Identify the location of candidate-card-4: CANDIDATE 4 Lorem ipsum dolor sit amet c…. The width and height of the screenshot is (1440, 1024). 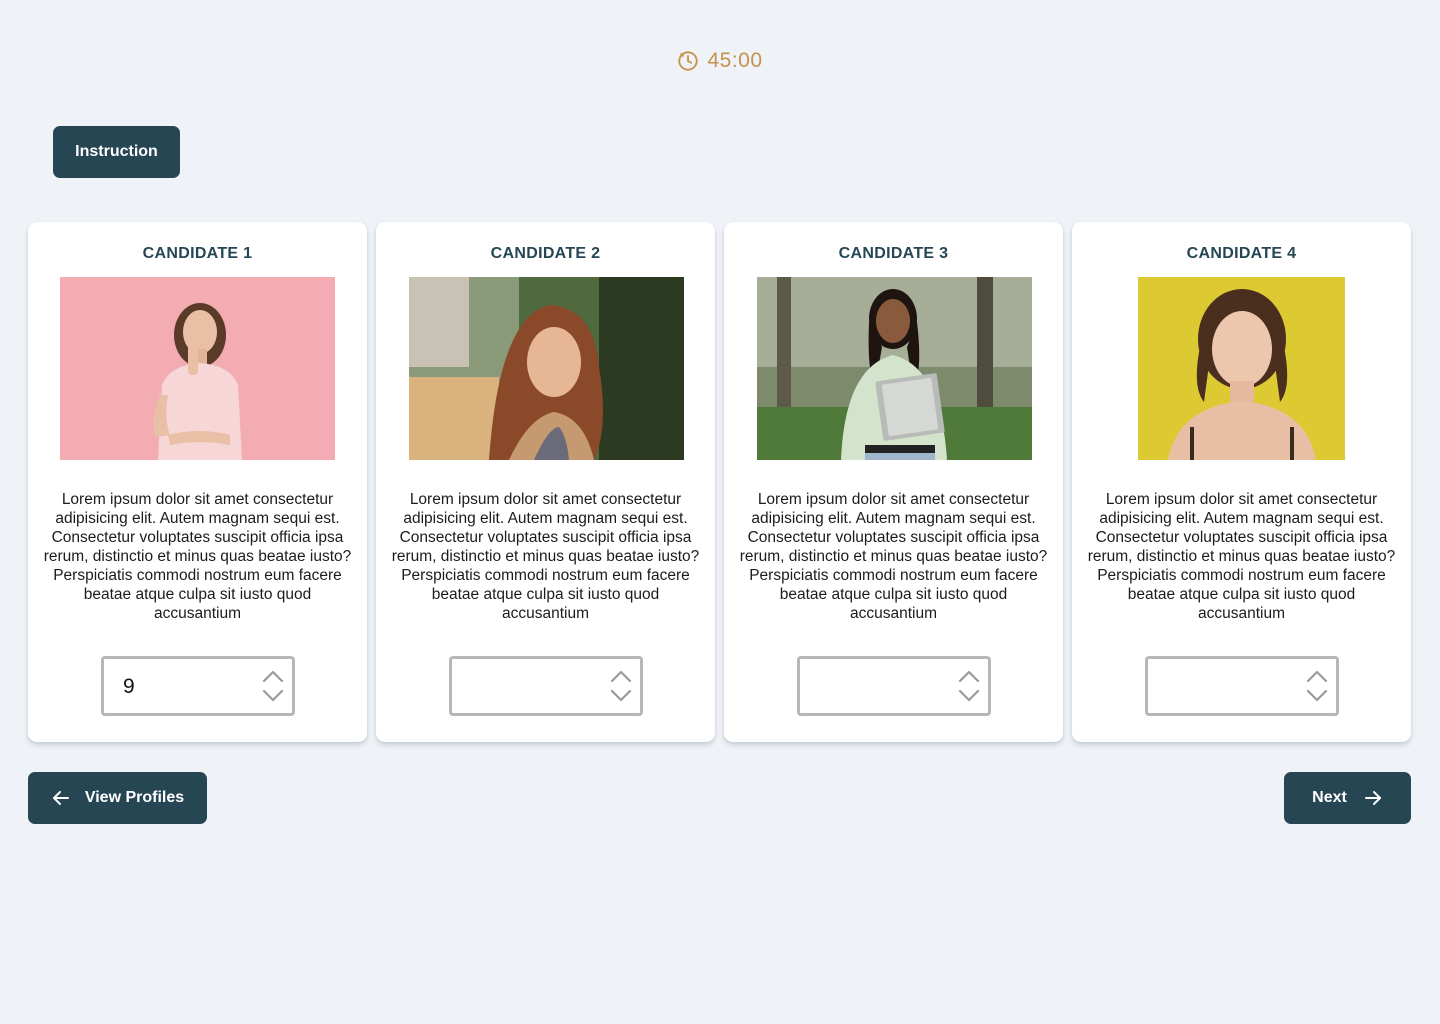
(1241, 482).